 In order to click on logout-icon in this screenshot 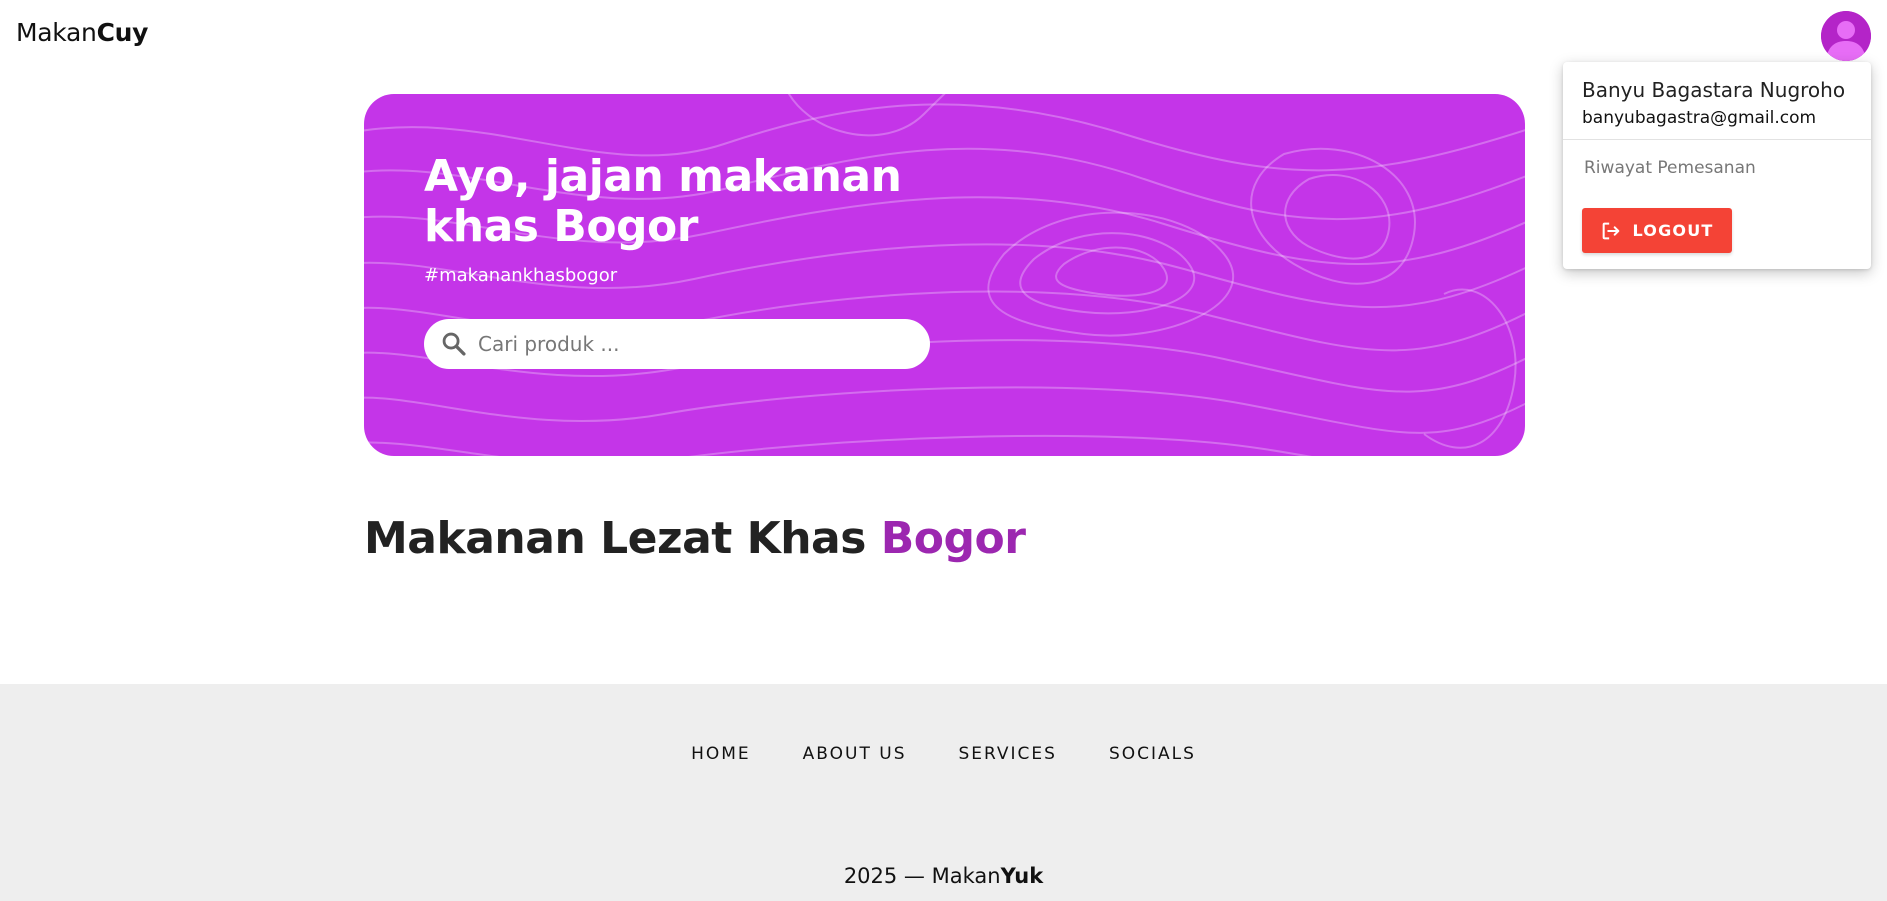, I will do `click(1611, 230)`.